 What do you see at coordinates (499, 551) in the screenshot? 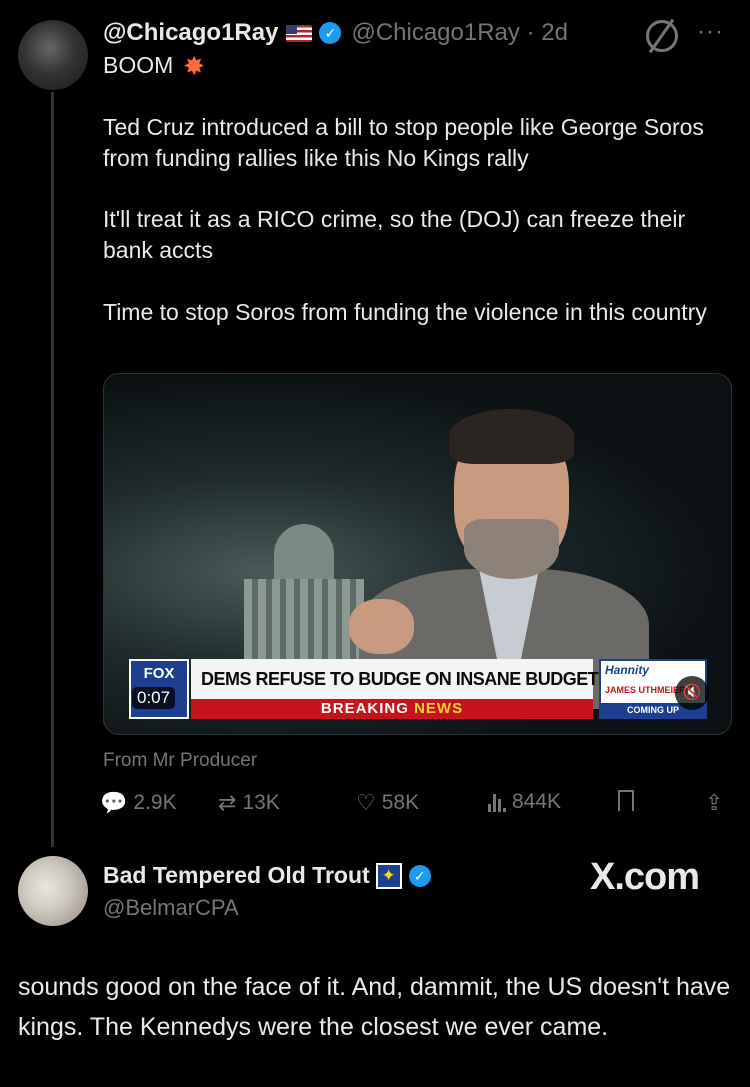
I see `speaker-graphic` at bounding box center [499, 551].